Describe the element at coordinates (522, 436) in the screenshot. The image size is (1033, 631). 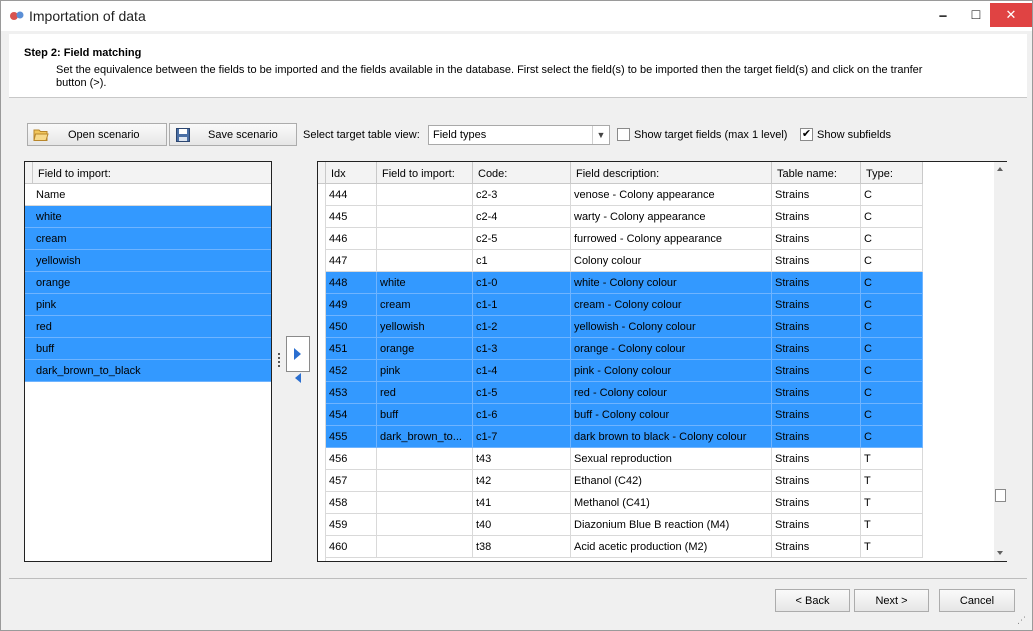
I see `cell-code: c1-7` at that location.